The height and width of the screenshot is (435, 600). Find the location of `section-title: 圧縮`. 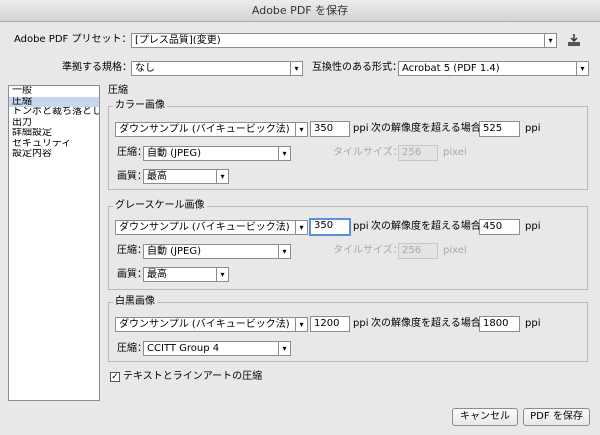

section-title: 圧縮 is located at coordinates (118, 90).